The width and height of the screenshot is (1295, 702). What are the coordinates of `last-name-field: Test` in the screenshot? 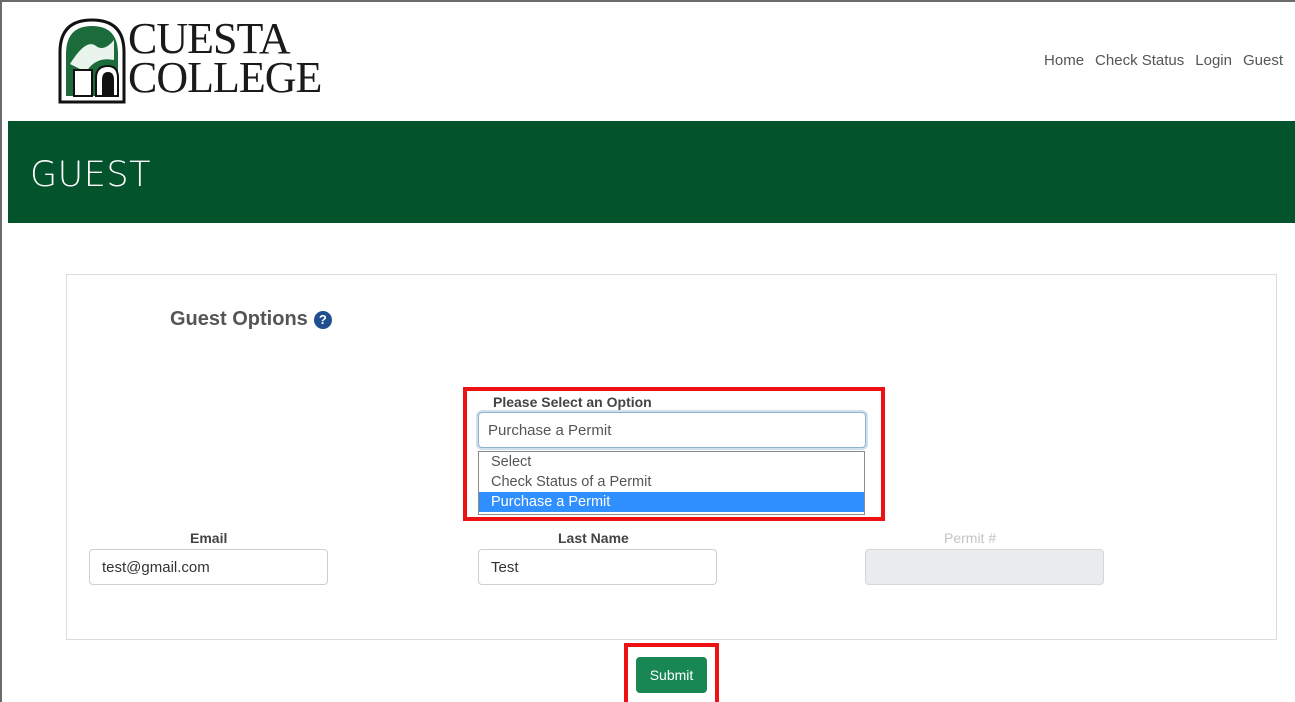 It's located at (597, 567).